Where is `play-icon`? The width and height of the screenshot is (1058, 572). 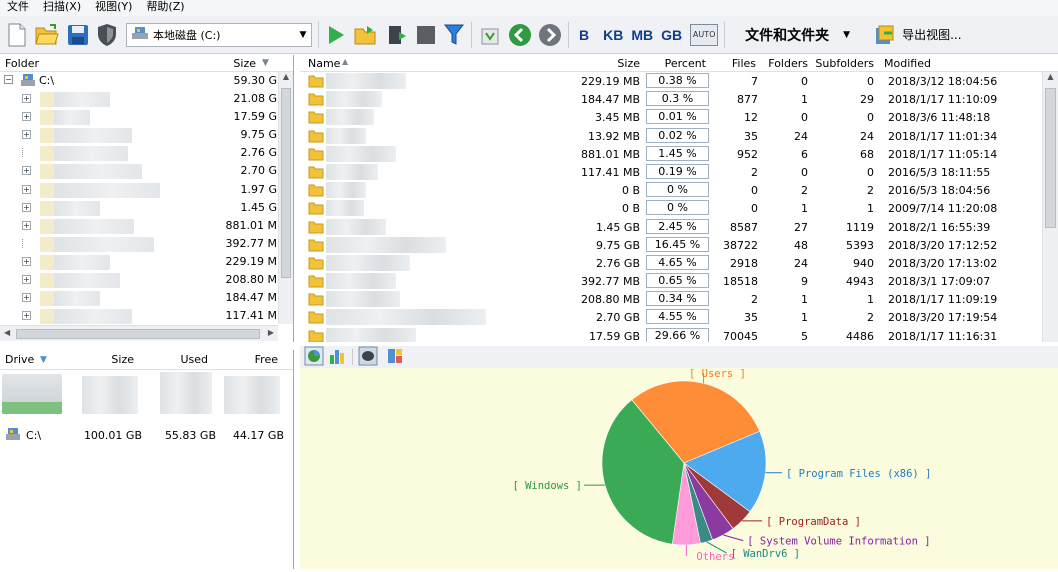 play-icon is located at coordinates (336, 35).